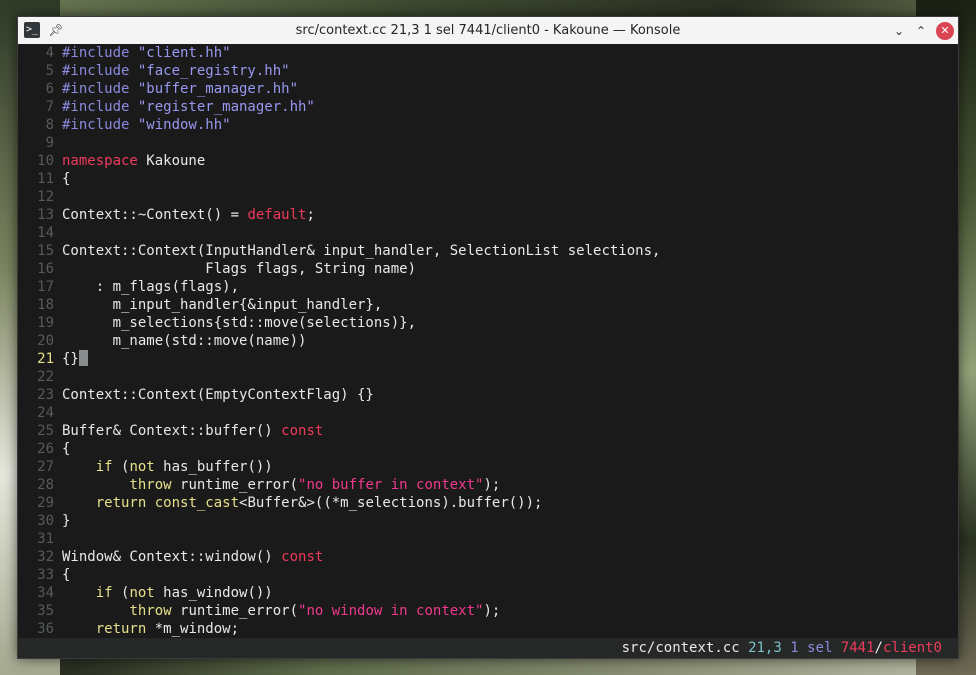 This screenshot has width=976, height=675. Describe the element at coordinates (488, 521) in the screenshot. I see `code-line: 30}` at that location.